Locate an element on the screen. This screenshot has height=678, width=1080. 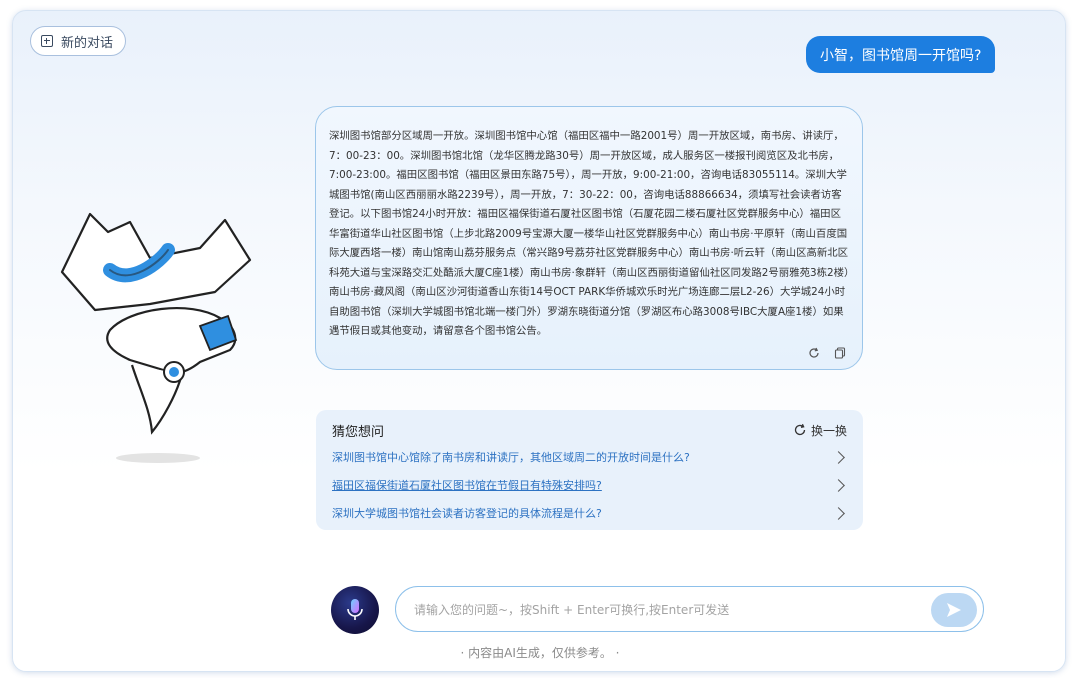
copy-icon is located at coordinates (840, 353).